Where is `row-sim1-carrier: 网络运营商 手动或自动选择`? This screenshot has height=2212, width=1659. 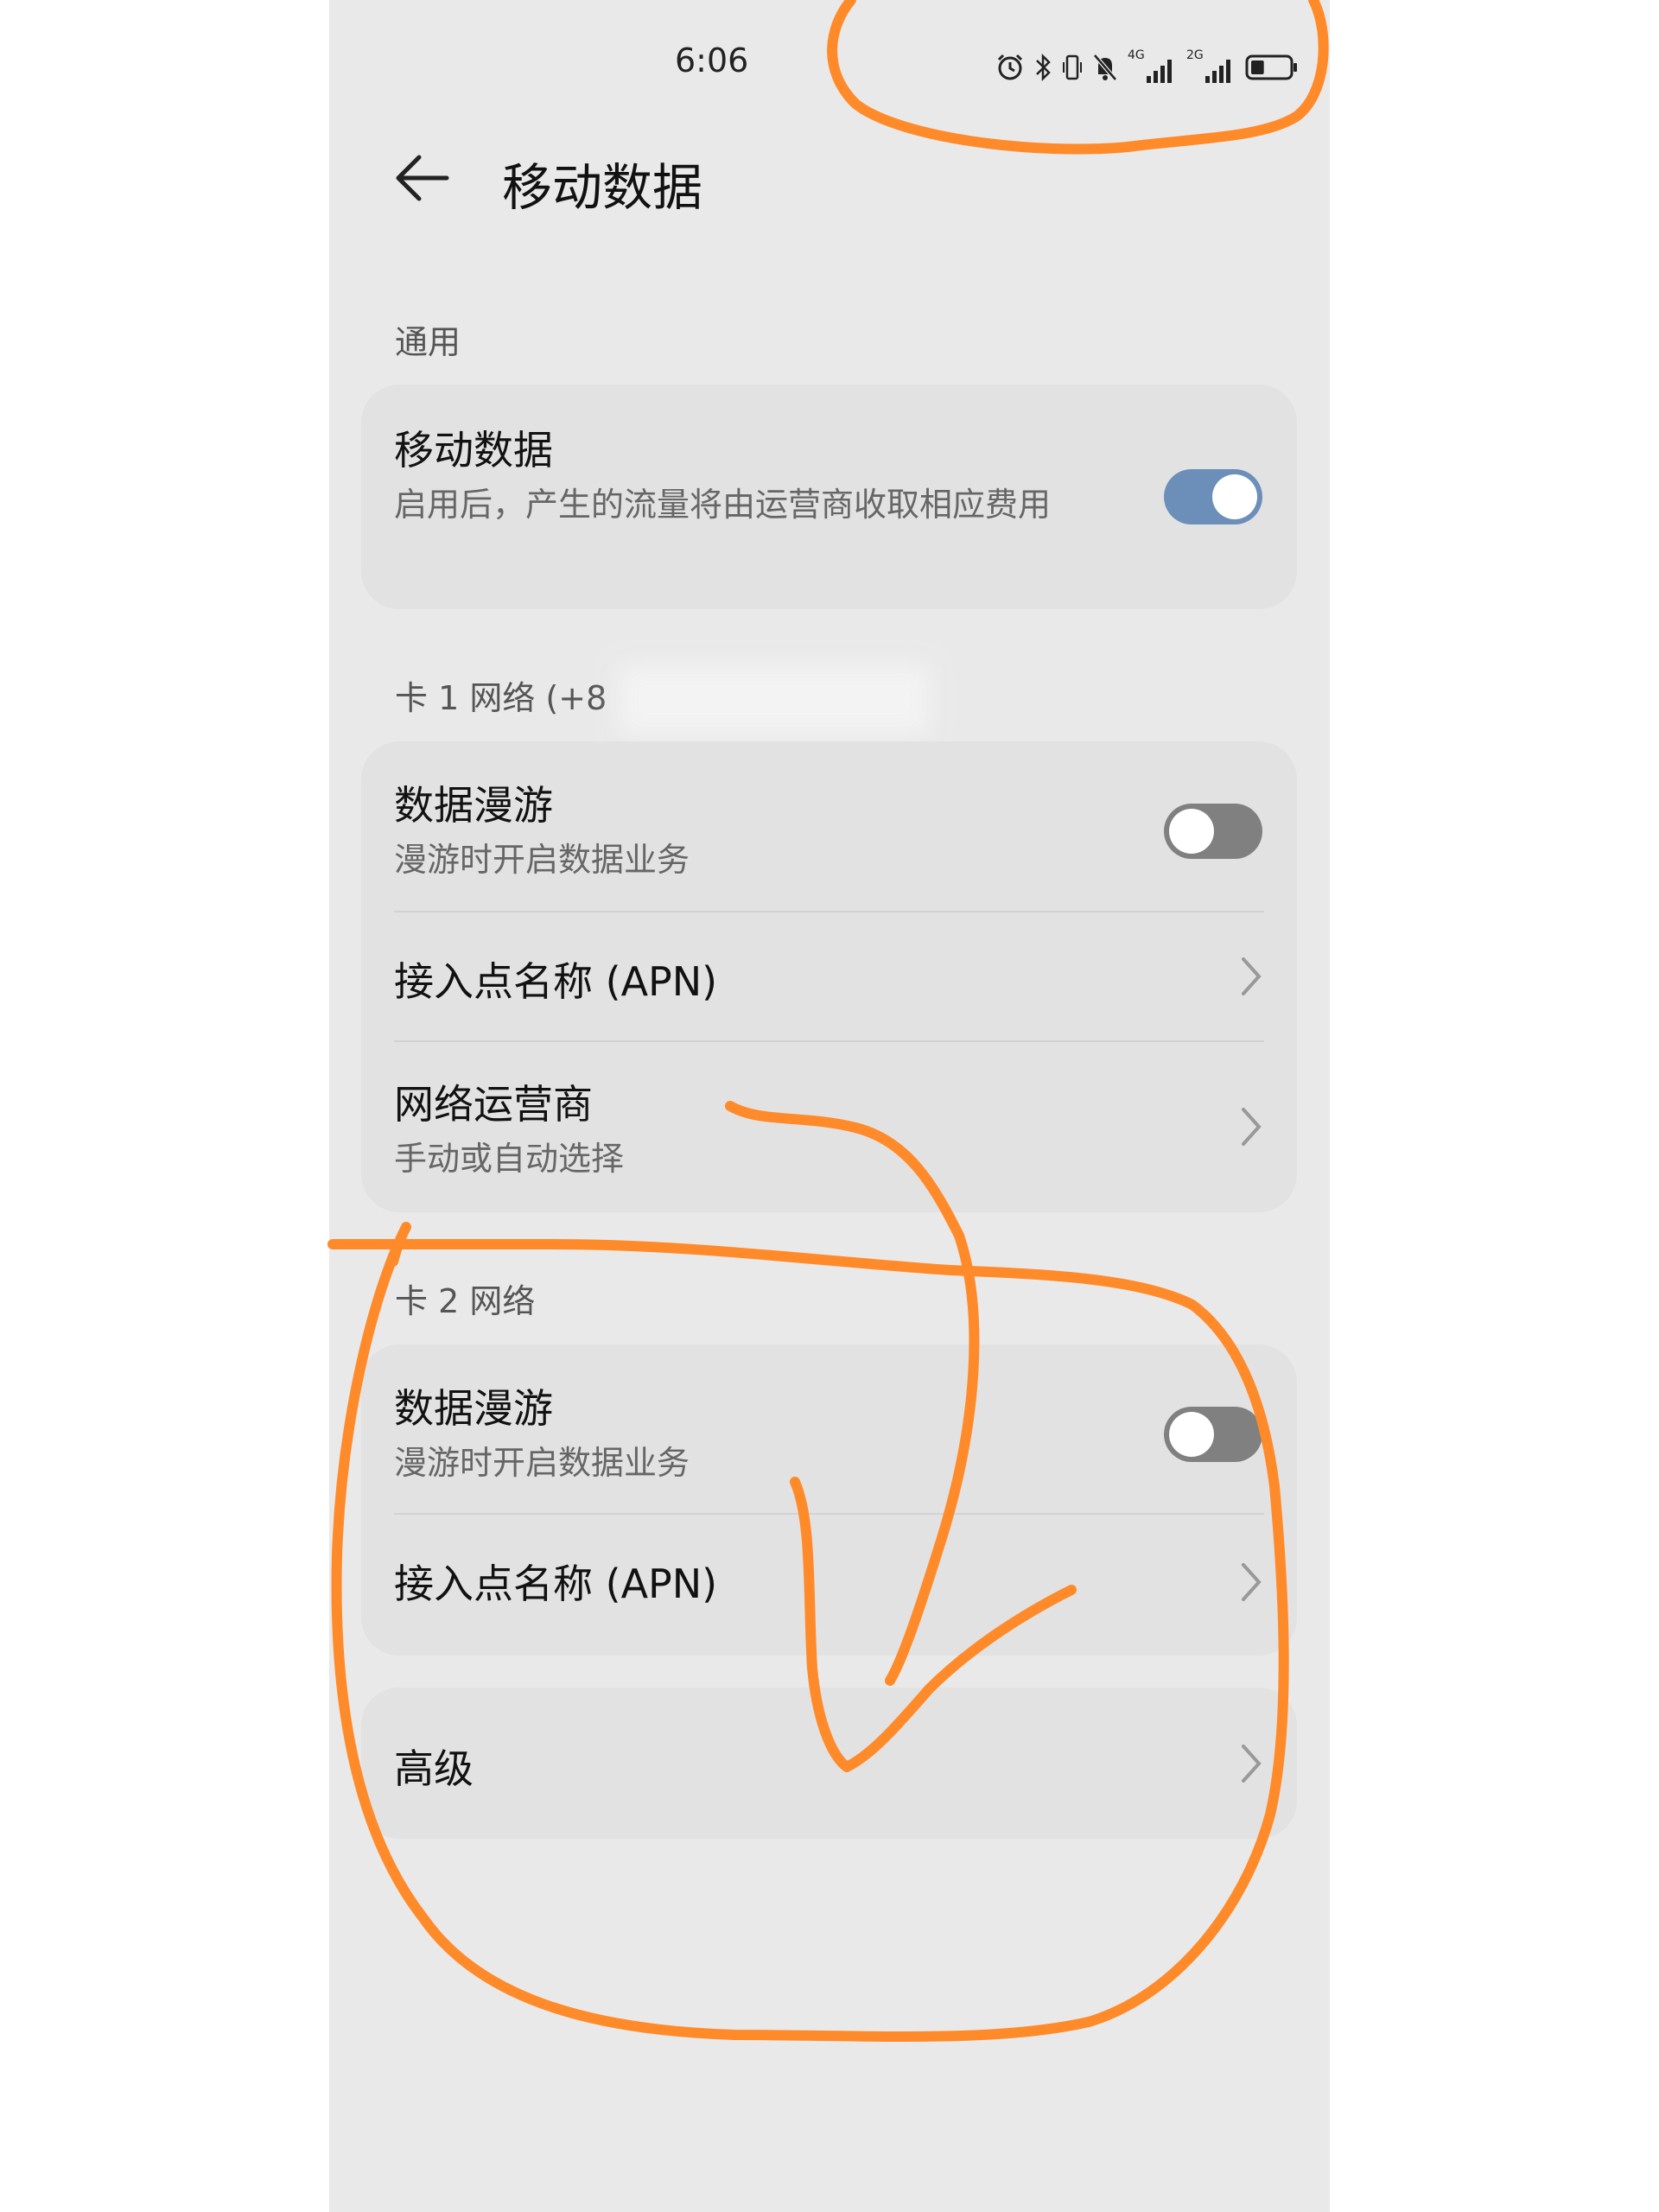
row-sim1-carrier: 网络运营商 手动或自动选择 is located at coordinates (829, 1127).